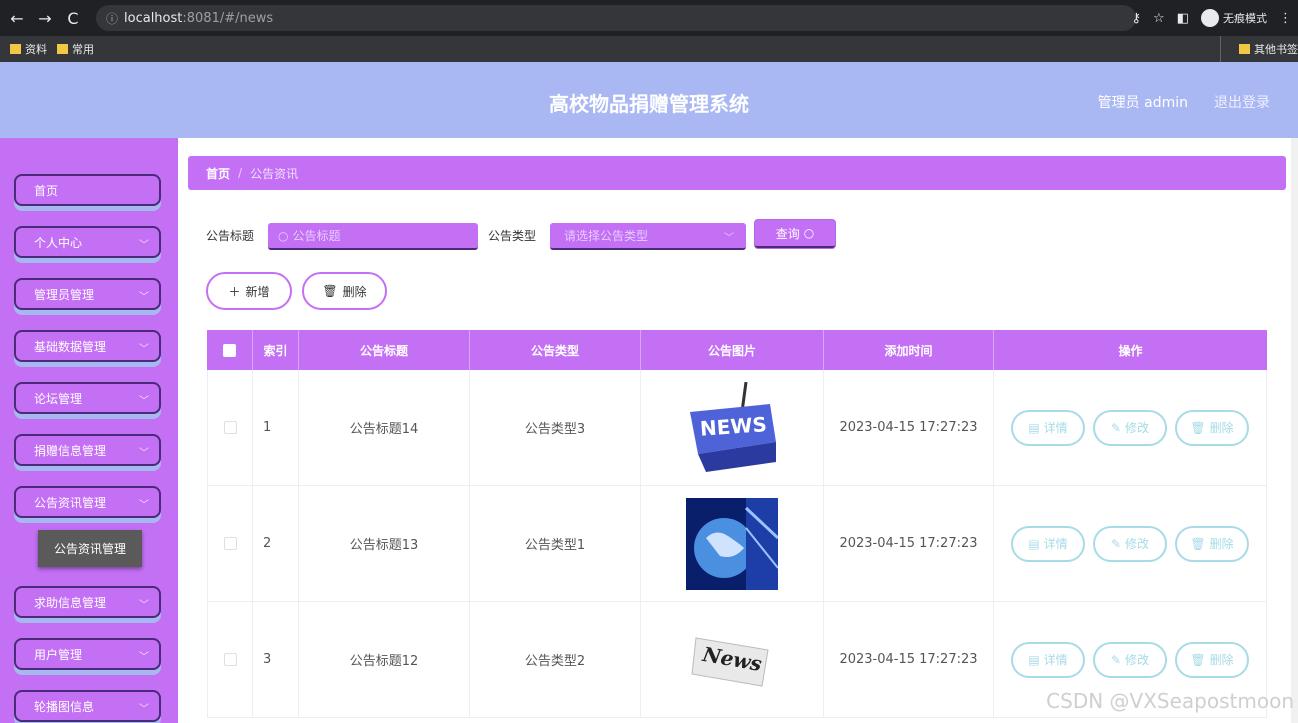 The image size is (1298, 723). What do you see at coordinates (28, 49) in the screenshot?
I see `bookmark-folder-1: 资料` at bounding box center [28, 49].